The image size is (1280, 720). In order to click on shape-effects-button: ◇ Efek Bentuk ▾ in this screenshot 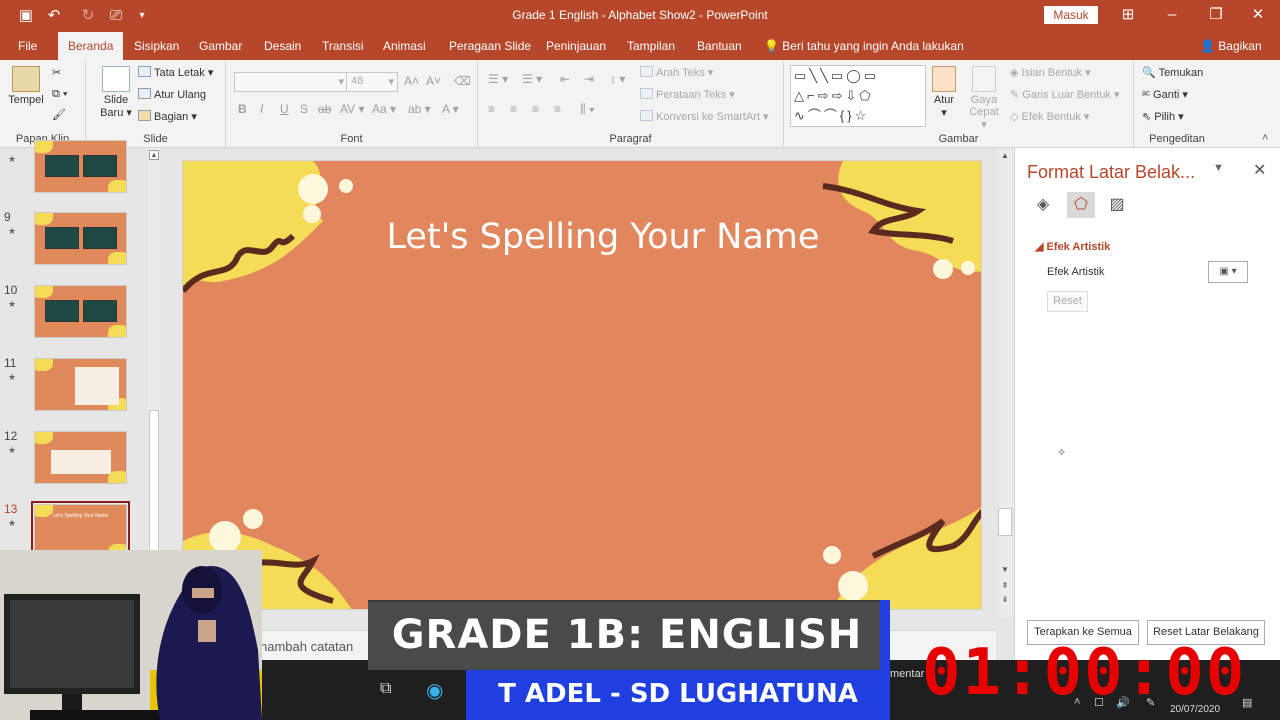, I will do `click(1049, 116)`.